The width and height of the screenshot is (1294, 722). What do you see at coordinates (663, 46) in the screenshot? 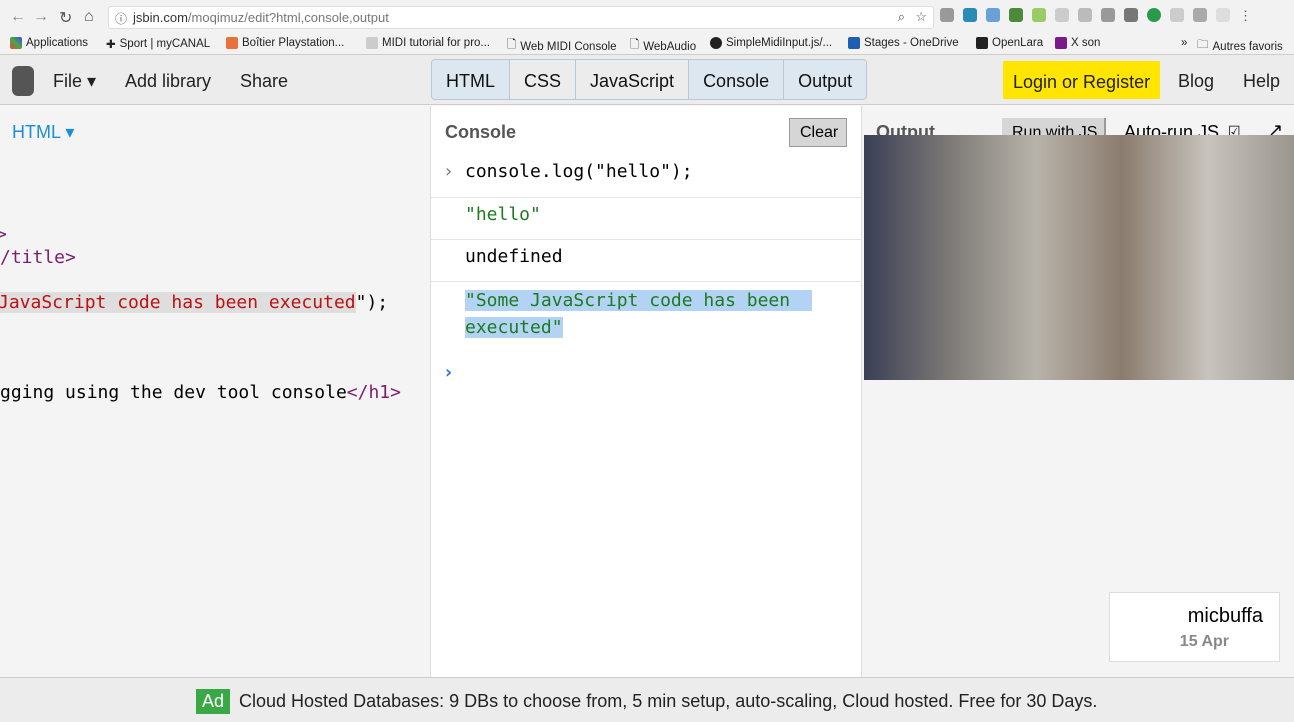
I see `bookmark-item: 🗋 WebAudio` at bounding box center [663, 46].